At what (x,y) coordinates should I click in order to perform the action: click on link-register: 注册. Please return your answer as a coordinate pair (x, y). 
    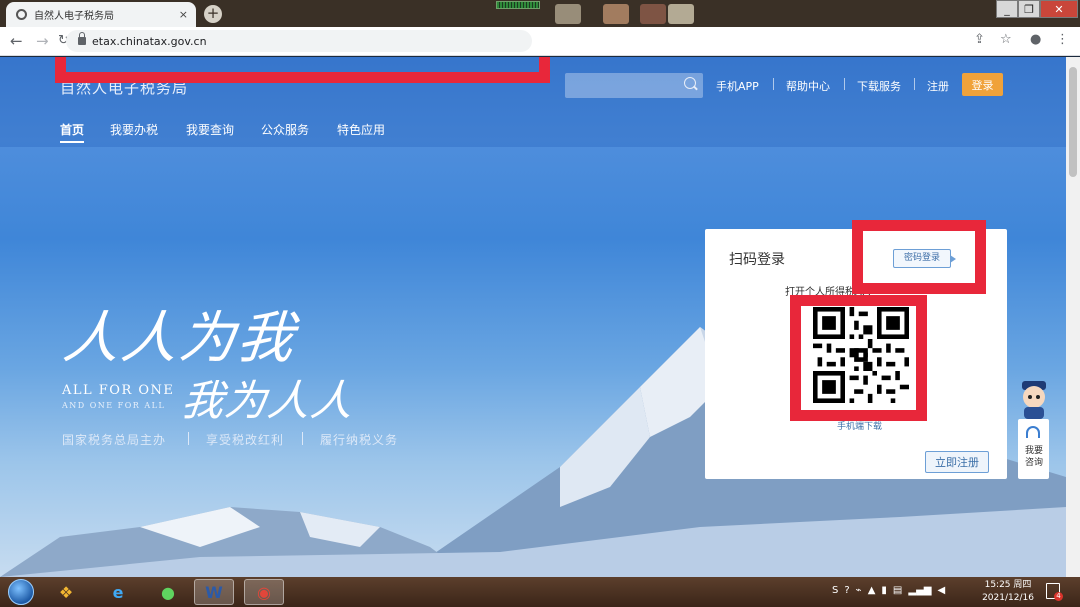
    Looking at the image, I should click on (938, 86).